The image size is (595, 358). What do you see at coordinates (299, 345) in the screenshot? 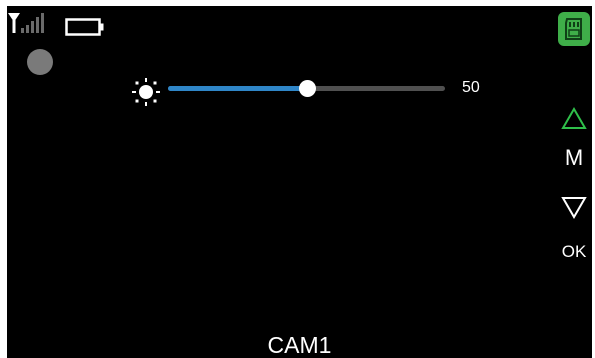
I see `camera-name-label: CAM1` at bounding box center [299, 345].